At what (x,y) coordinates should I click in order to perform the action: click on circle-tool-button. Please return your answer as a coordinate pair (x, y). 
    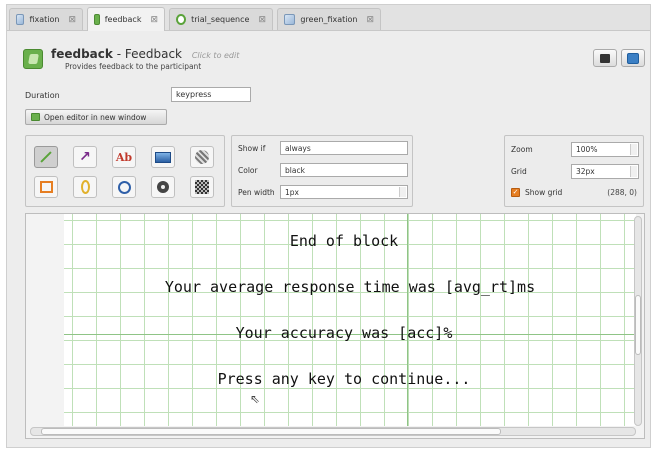
    Looking at the image, I should click on (124, 187).